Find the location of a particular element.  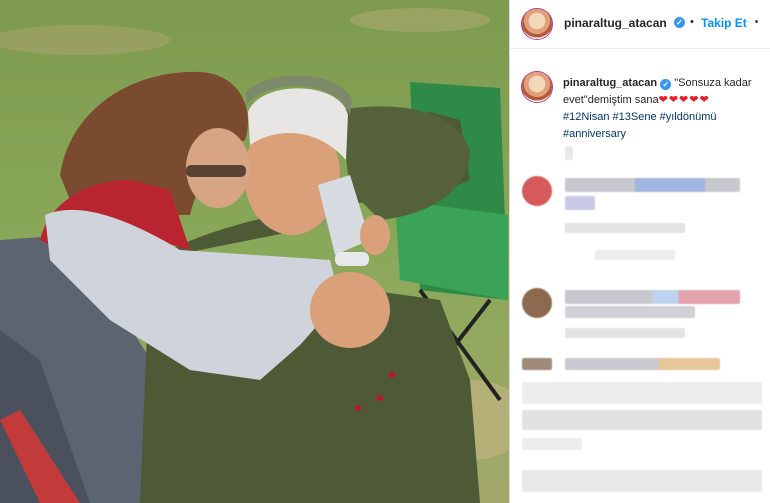

blurred-timestamp is located at coordinates (569, 153).